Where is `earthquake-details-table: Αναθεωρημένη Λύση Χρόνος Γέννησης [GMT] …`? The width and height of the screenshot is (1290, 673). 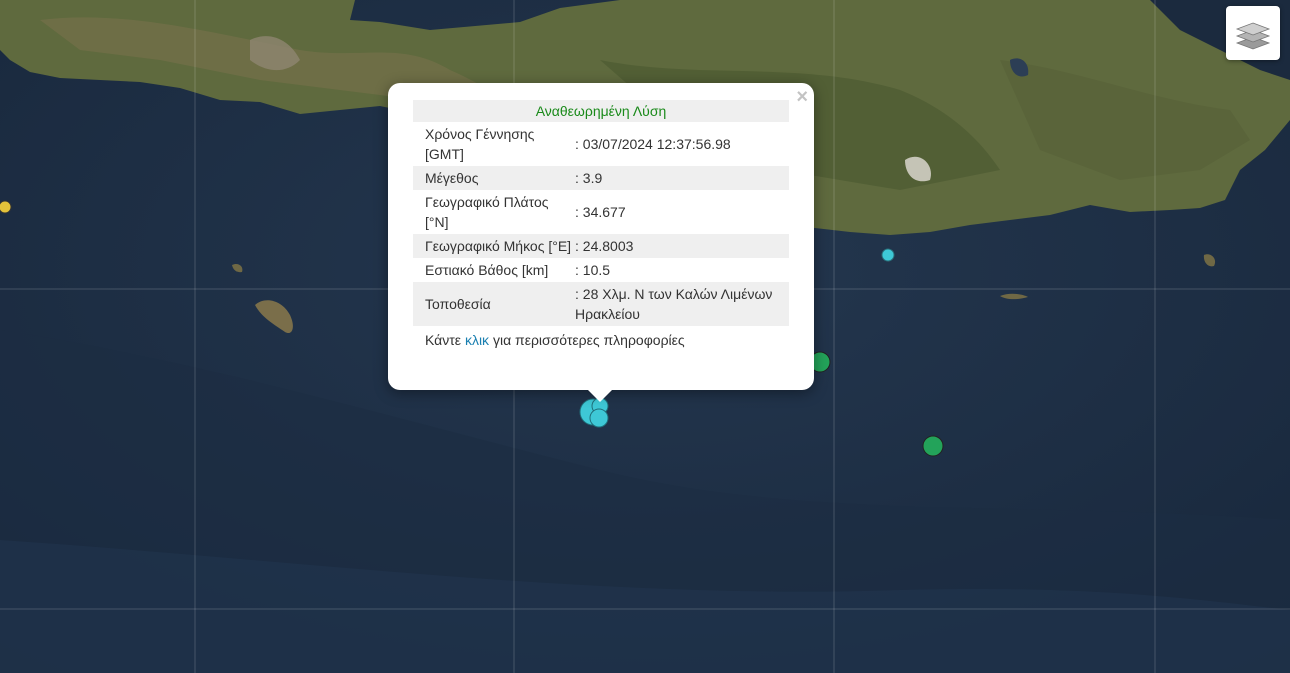 earthquake-details-table: Αναθεωρημένη Λύση Χρόνος Γέννησης [GMT] … is located at coordinates (601, 213).